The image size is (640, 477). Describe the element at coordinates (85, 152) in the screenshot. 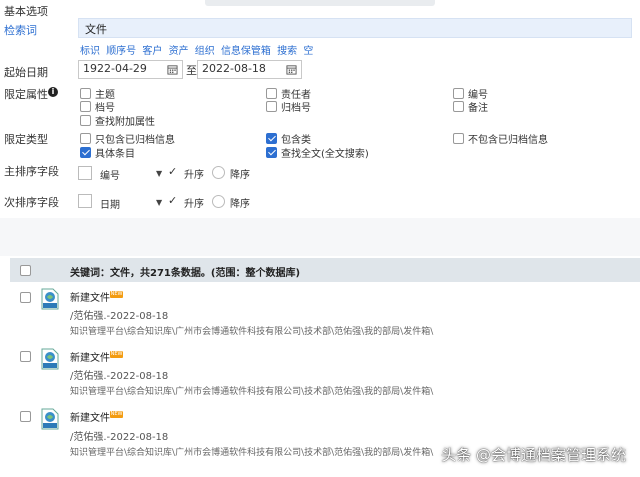

I see `type-checkbox-specific-entry` at that location.